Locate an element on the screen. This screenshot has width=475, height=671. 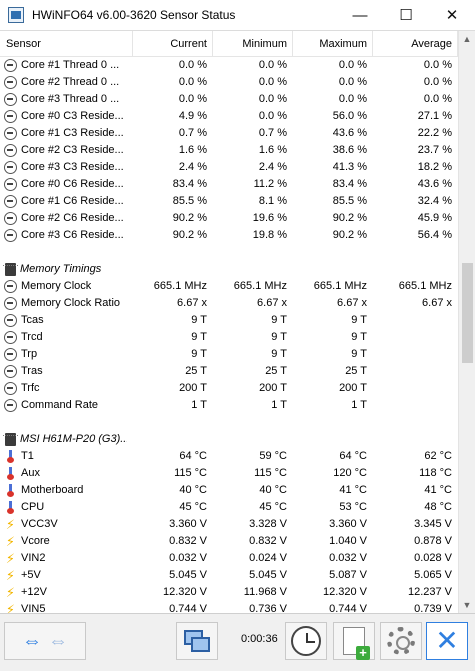
logging-button is located at coordinates (354, 641).